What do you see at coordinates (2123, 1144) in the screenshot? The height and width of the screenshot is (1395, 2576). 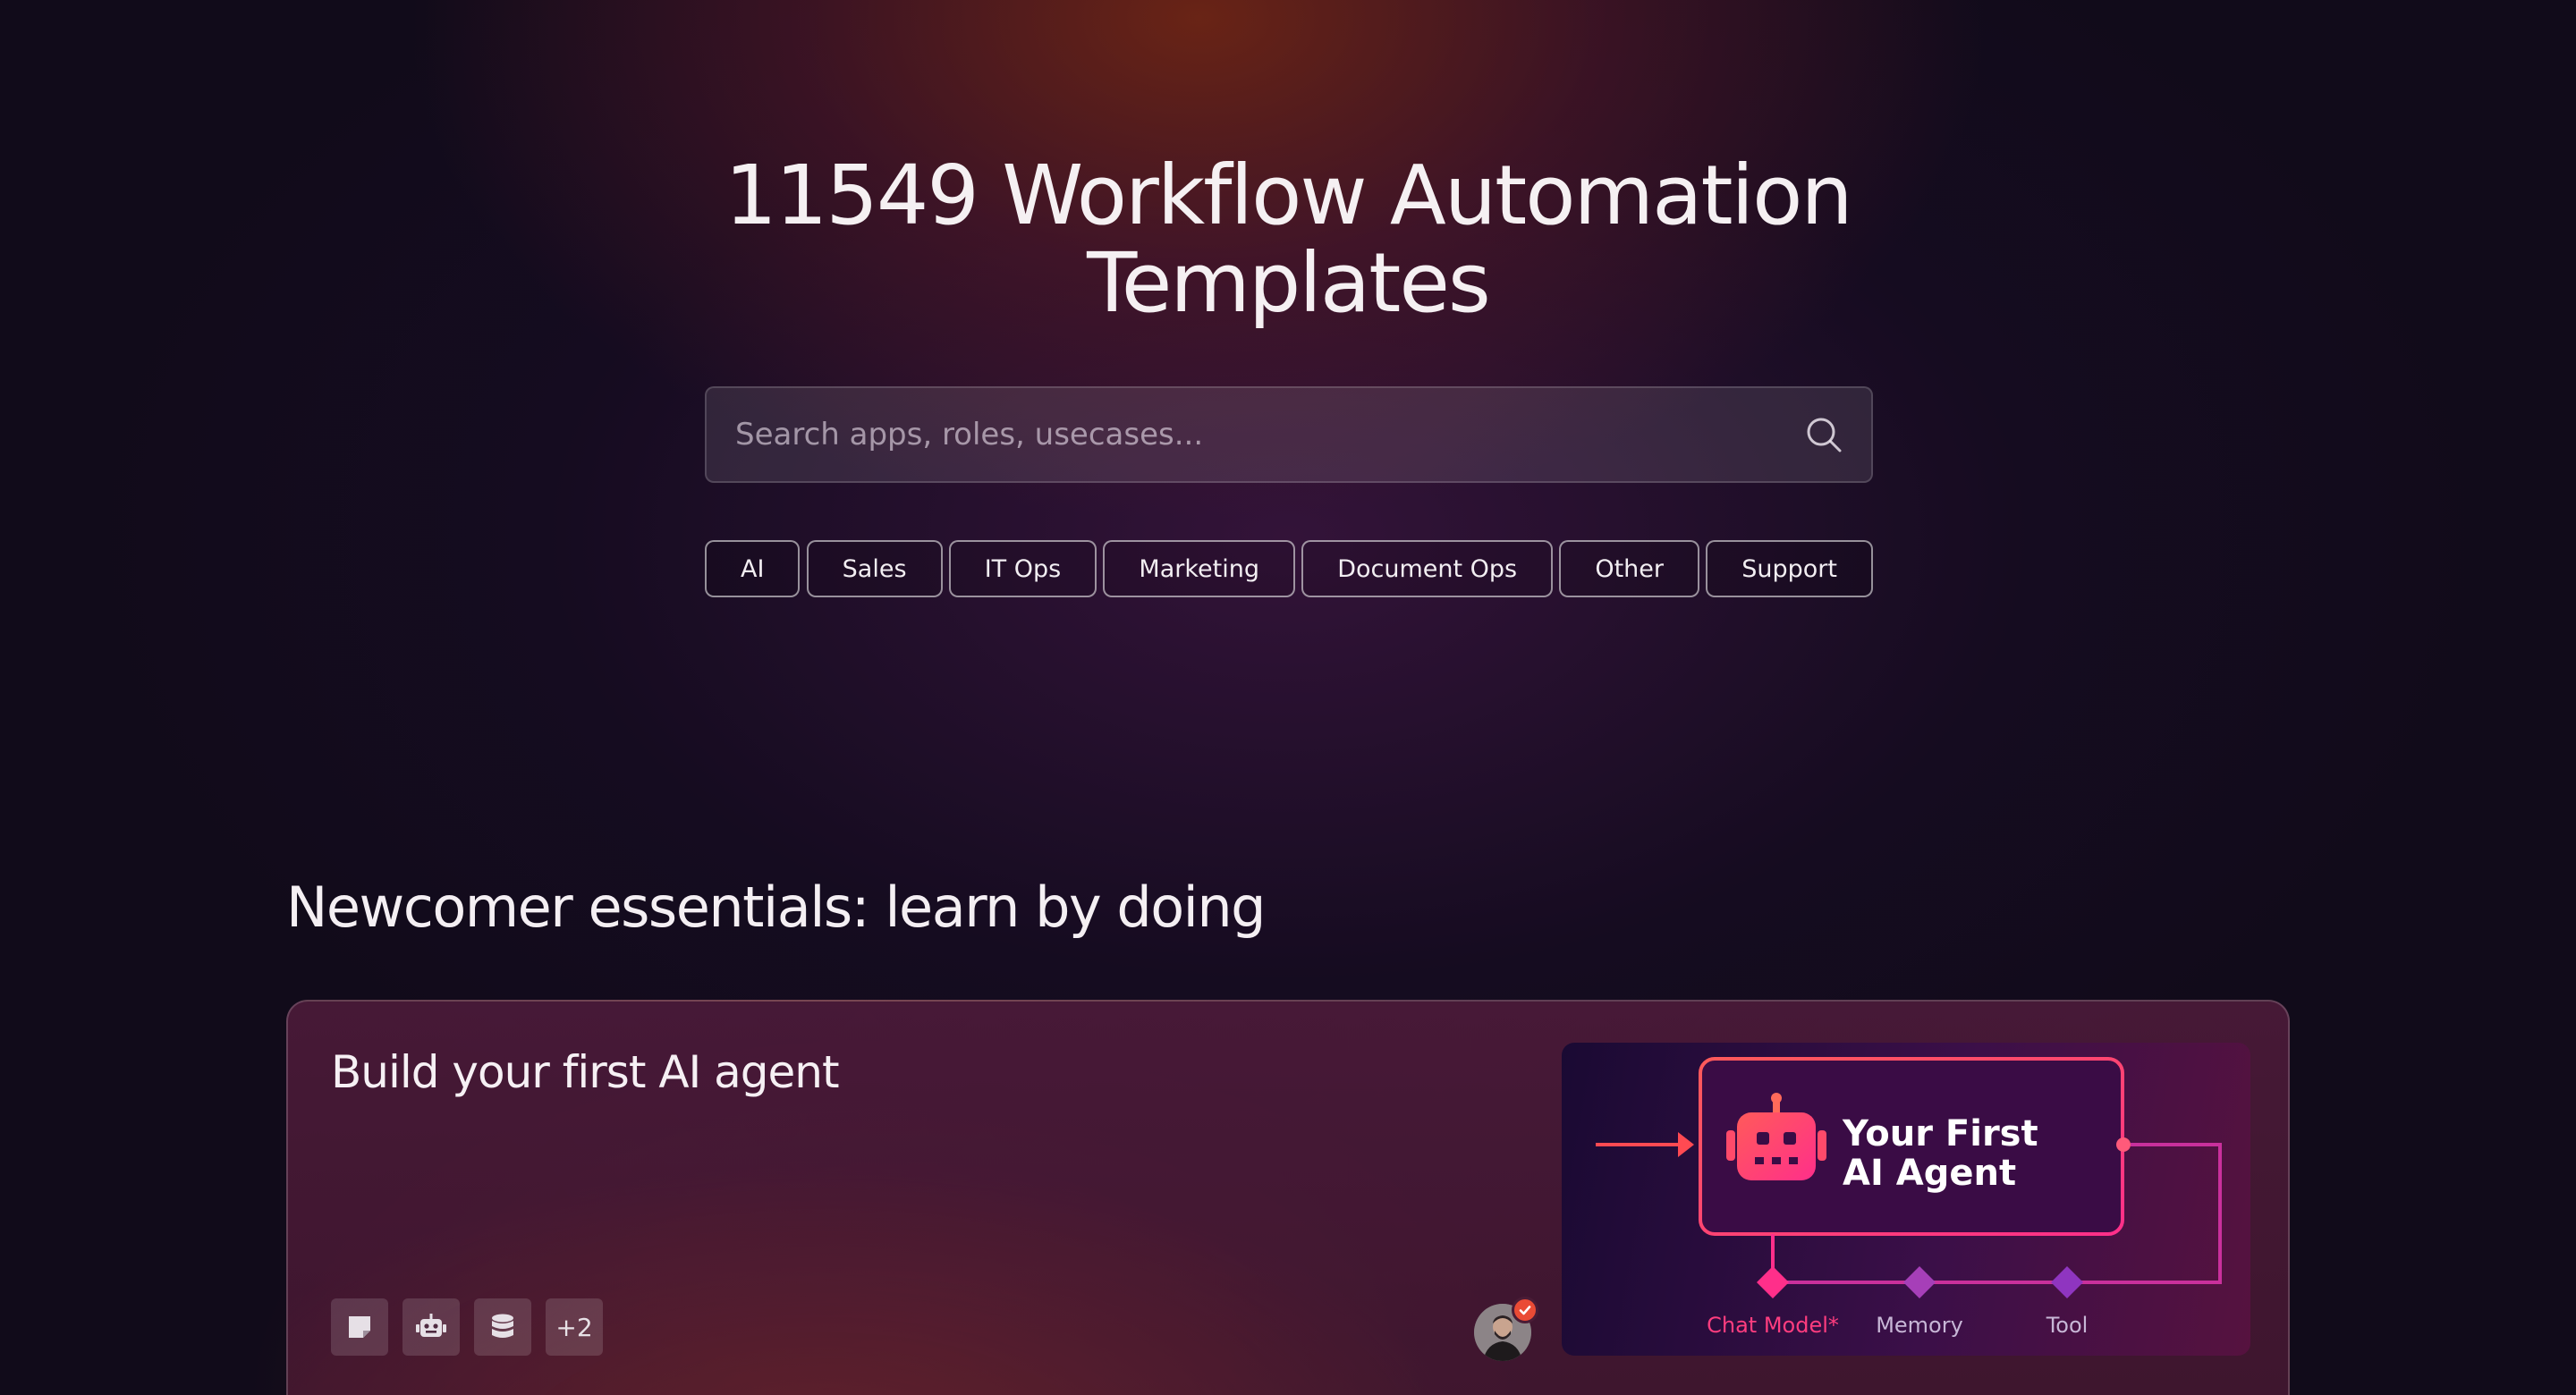 I see `output-handle` at bounding box center [2123, 1144].